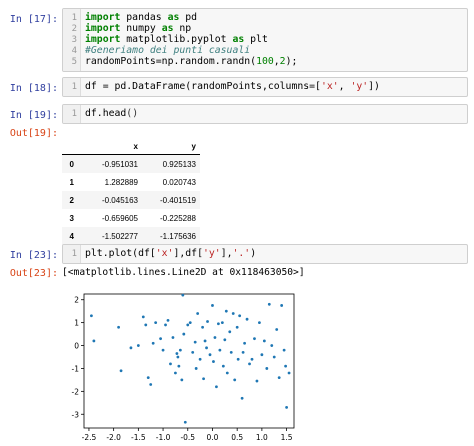  I want to click on line-number: 2, so click(74, 29).